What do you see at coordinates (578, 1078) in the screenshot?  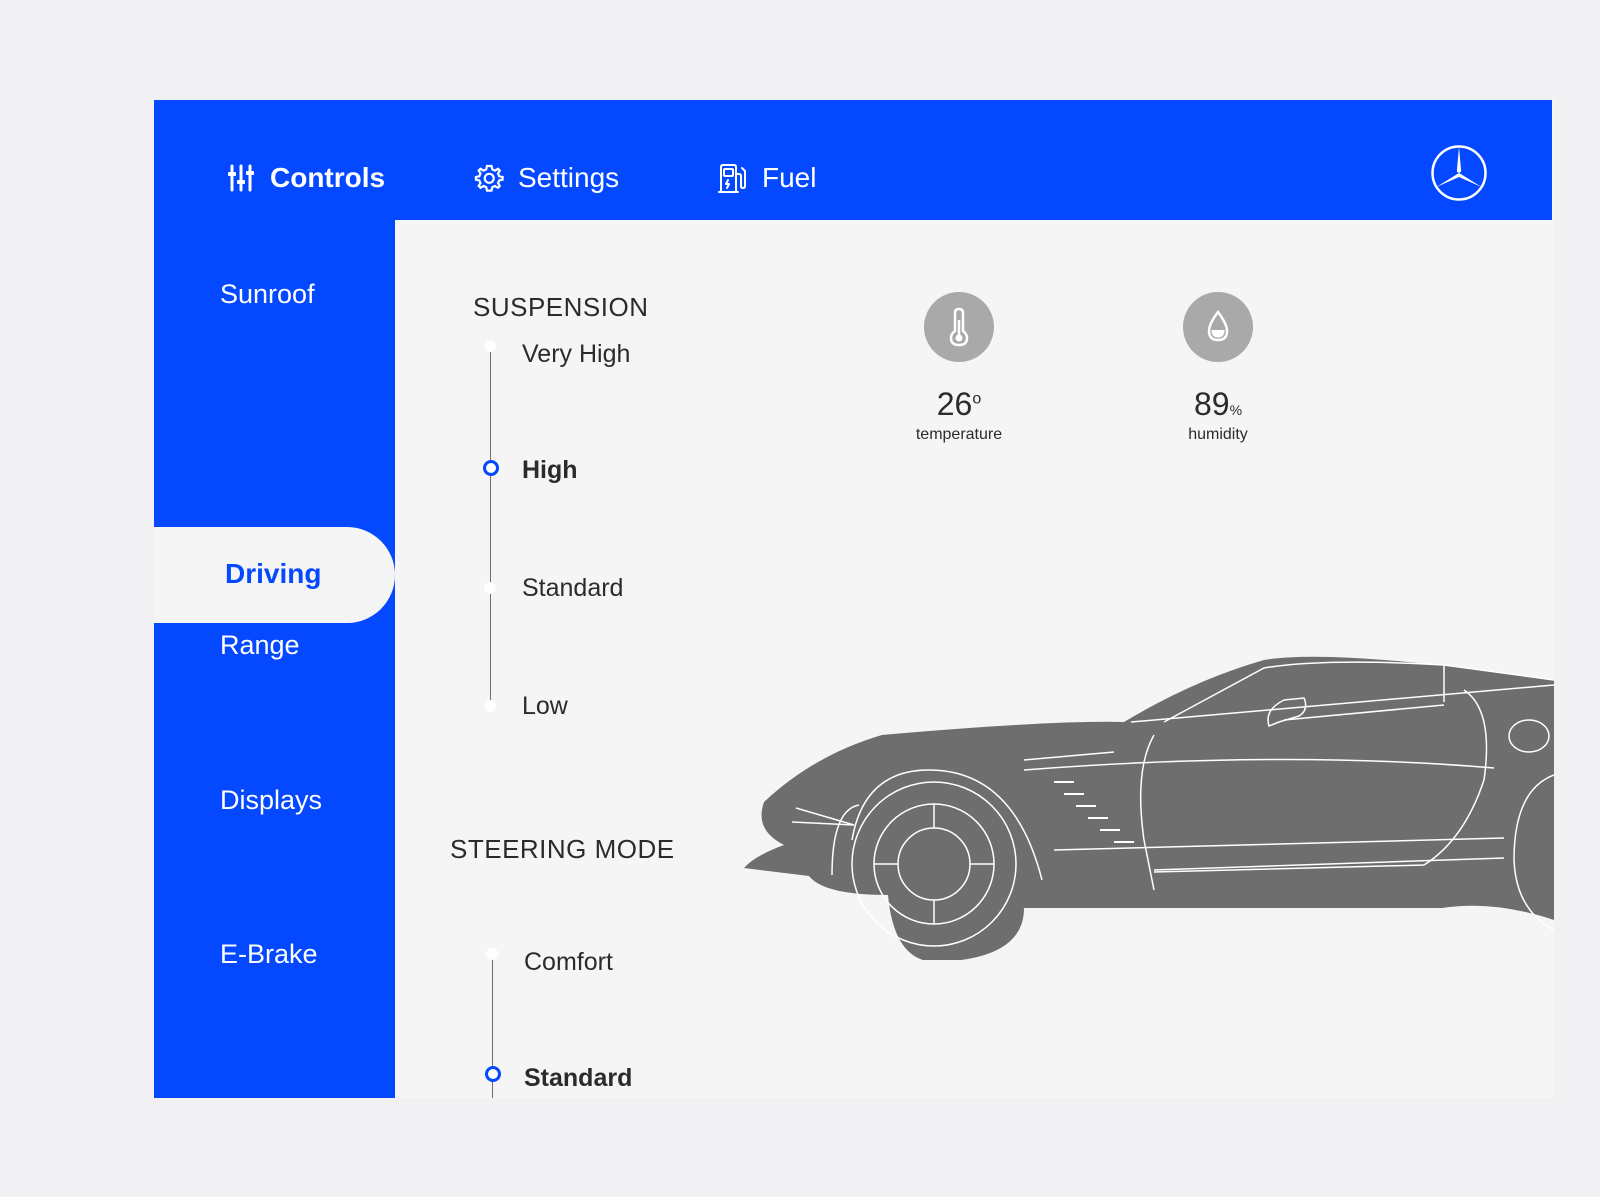 I see `steering-option-standard: Standard` at bounding box center [578, 1078].